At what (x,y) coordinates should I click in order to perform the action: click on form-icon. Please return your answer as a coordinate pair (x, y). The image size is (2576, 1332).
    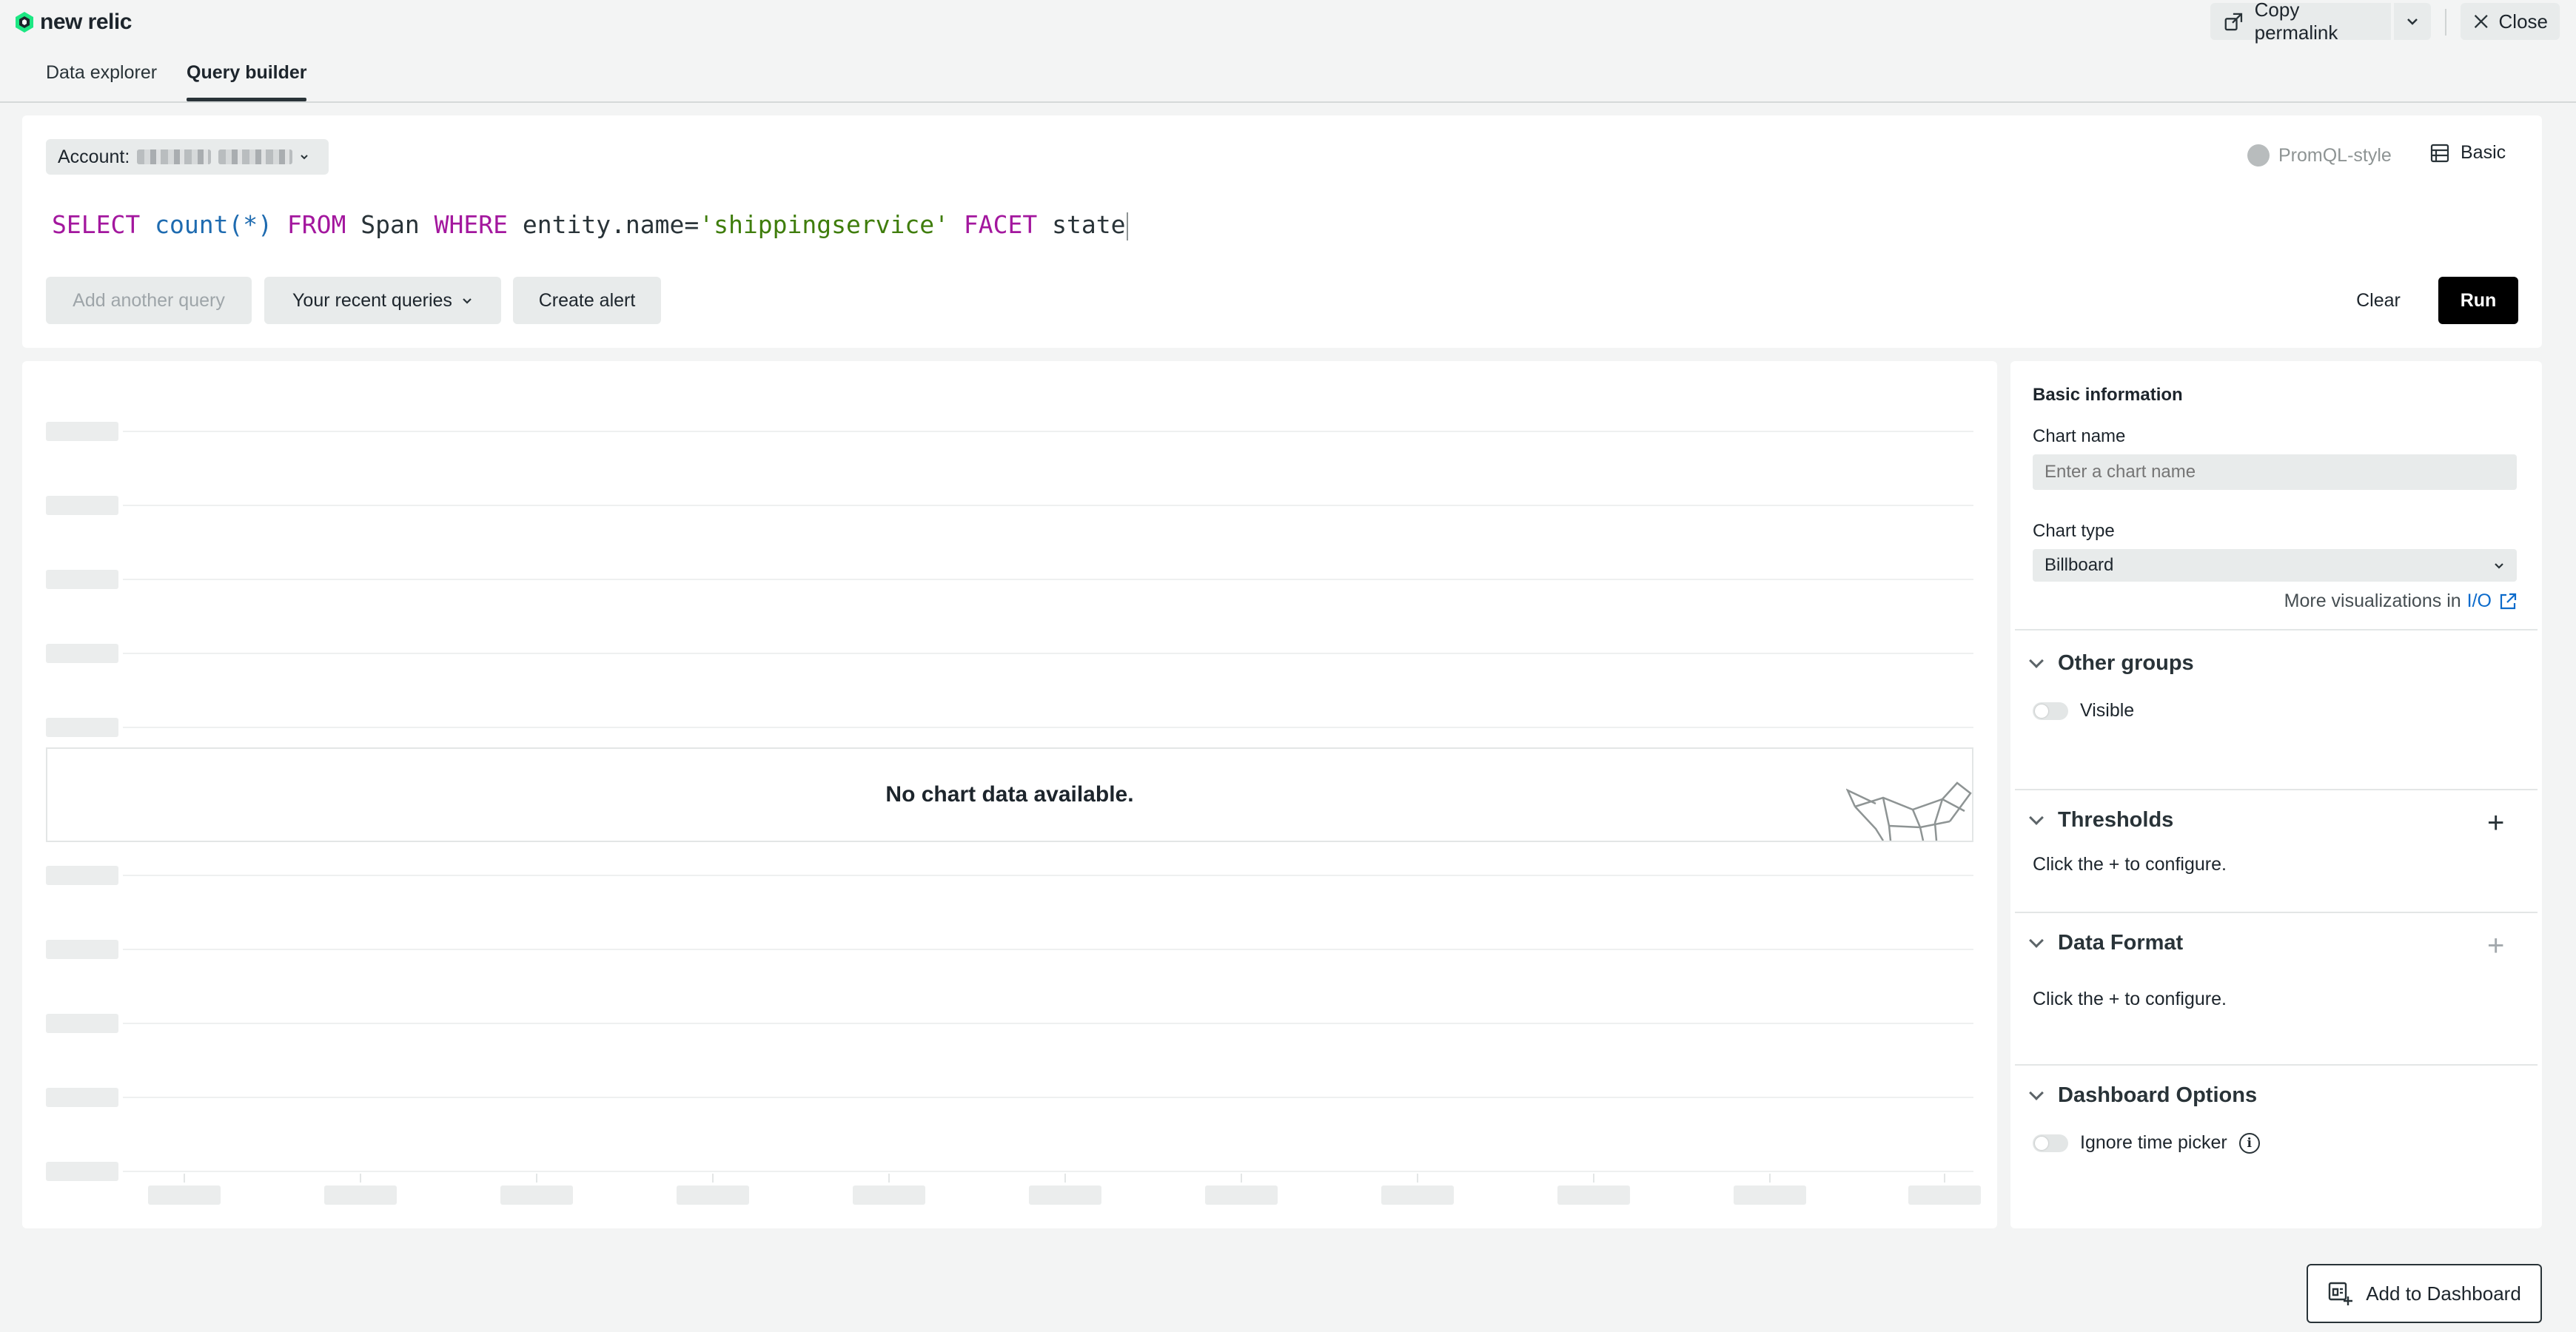
    Looking at the image, I should click on (2439, 153).